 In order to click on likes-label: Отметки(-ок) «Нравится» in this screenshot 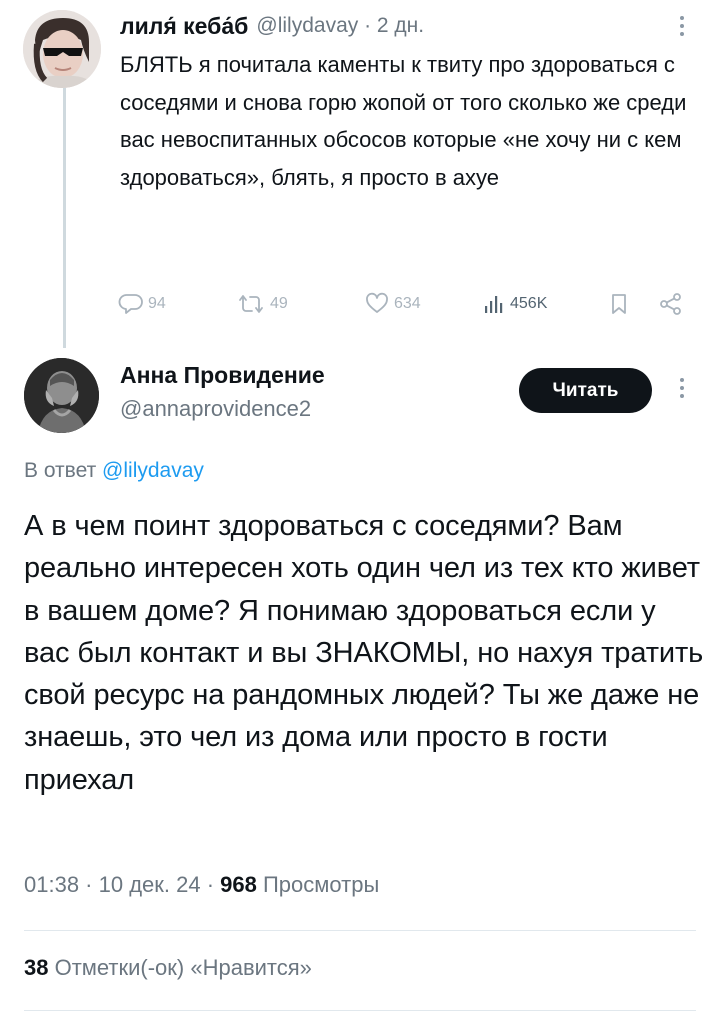, I will do `click(180, 967)`.